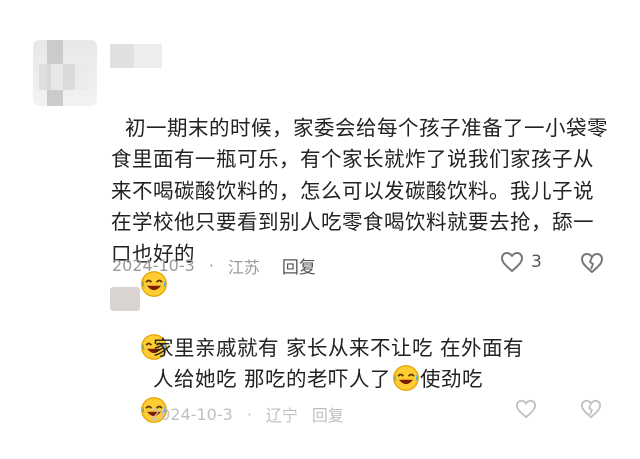  I want to click on reply-text: 家里亲戚就有 家长从来不让吃 在外面有 人给她吃 那吃的老吓人了 使劲吃, so click(368, 364).